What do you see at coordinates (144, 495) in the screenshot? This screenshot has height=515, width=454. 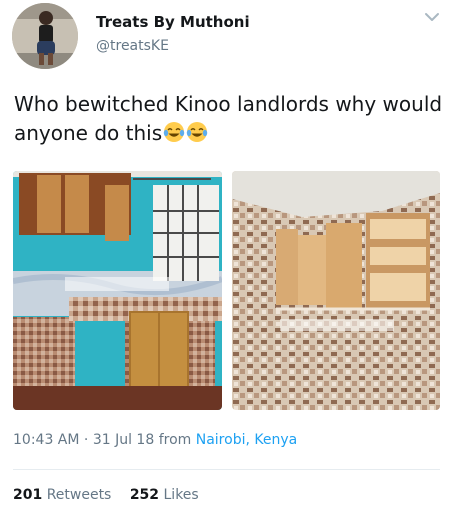 I see `likes-count: 252` at bounding box center [144, 495].